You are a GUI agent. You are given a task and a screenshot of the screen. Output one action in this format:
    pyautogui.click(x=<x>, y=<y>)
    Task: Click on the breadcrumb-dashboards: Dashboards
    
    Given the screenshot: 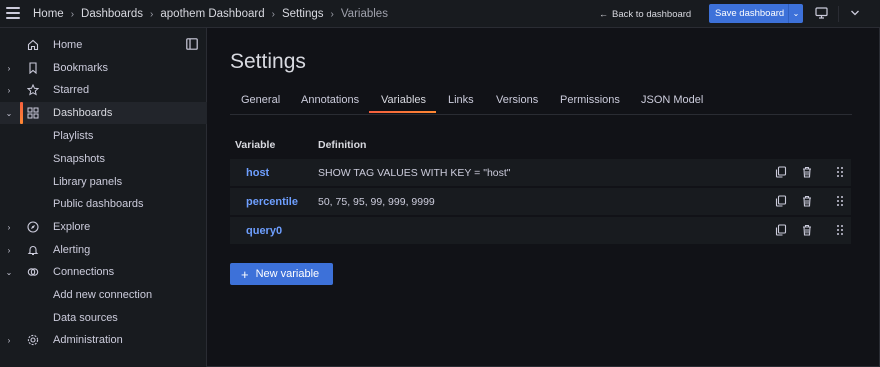 What is the action you would take?
    pyautogui.click(x=112, y=14)
    